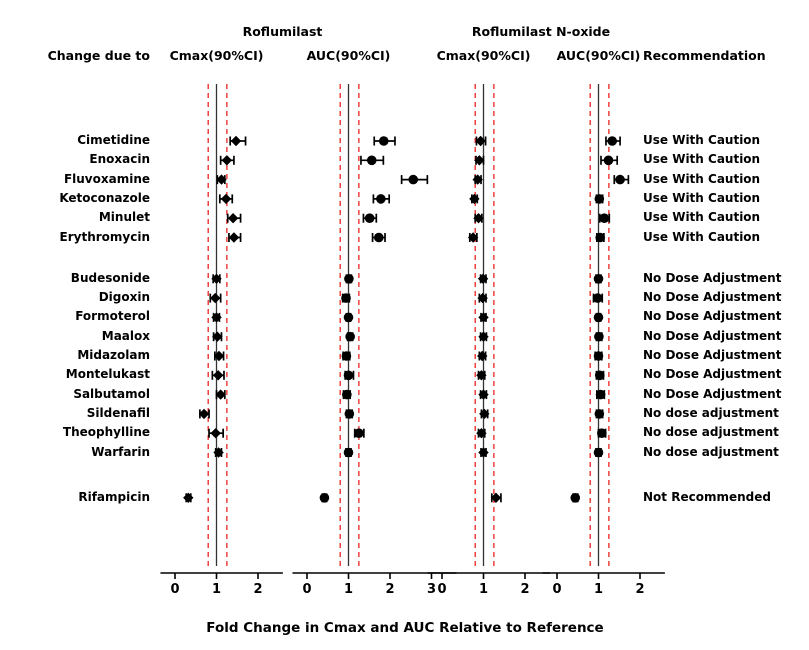 Image resolution: width=809 pixels, height=650 pixels. What do you see at coordinates (114, 496) in the screenshot?
I see `row-label-drug: Rifampicin` at bounding box center [114, 496].